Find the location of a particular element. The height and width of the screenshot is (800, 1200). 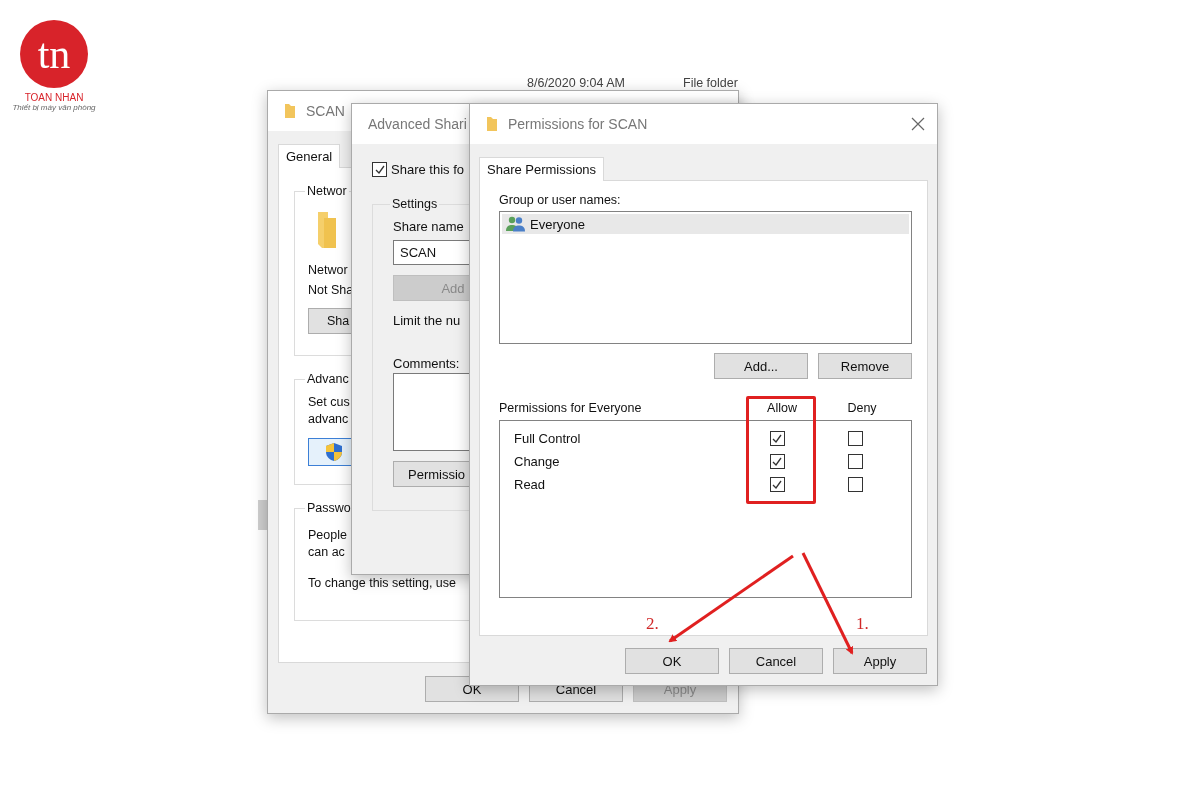

dialog-button: Cancel is located at coordinates (776, 661).